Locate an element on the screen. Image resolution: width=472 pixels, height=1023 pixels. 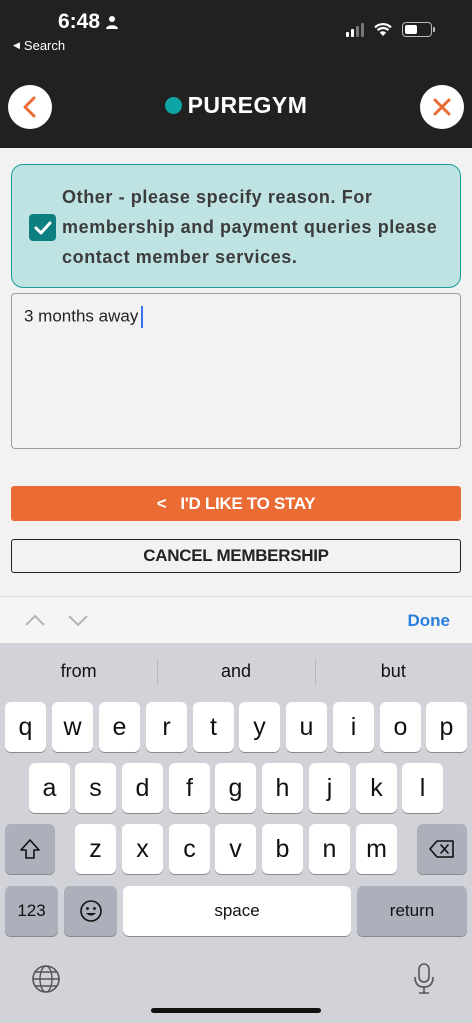
app-header: 6:48 ◀ Search PUREGYM is located at coordinates (236, 74).